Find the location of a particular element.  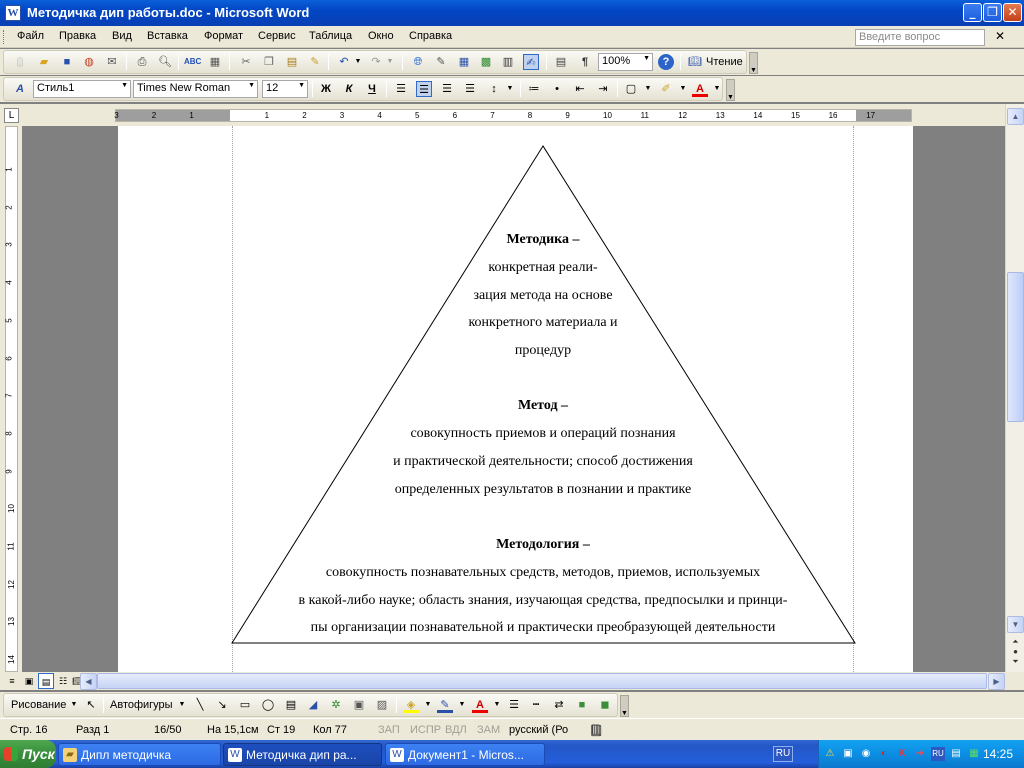

normal-view-icon: ≡ is located at coordinates (12, 681).